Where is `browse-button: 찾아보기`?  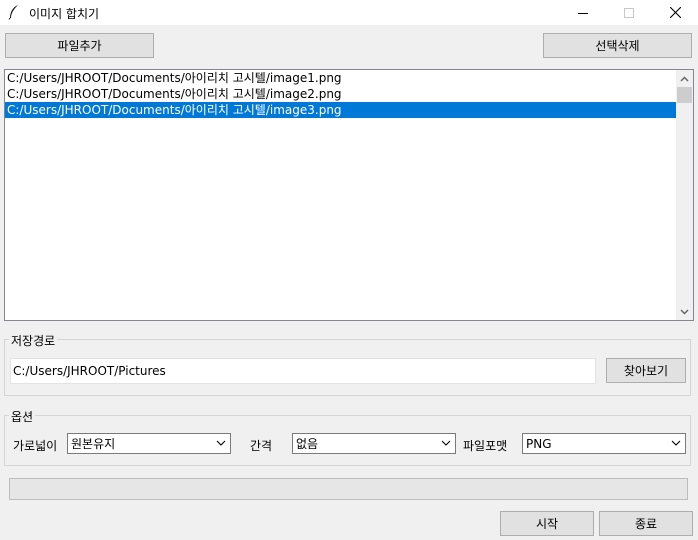 browse-button: 찾아보기 is located at coordinates (646, 370).